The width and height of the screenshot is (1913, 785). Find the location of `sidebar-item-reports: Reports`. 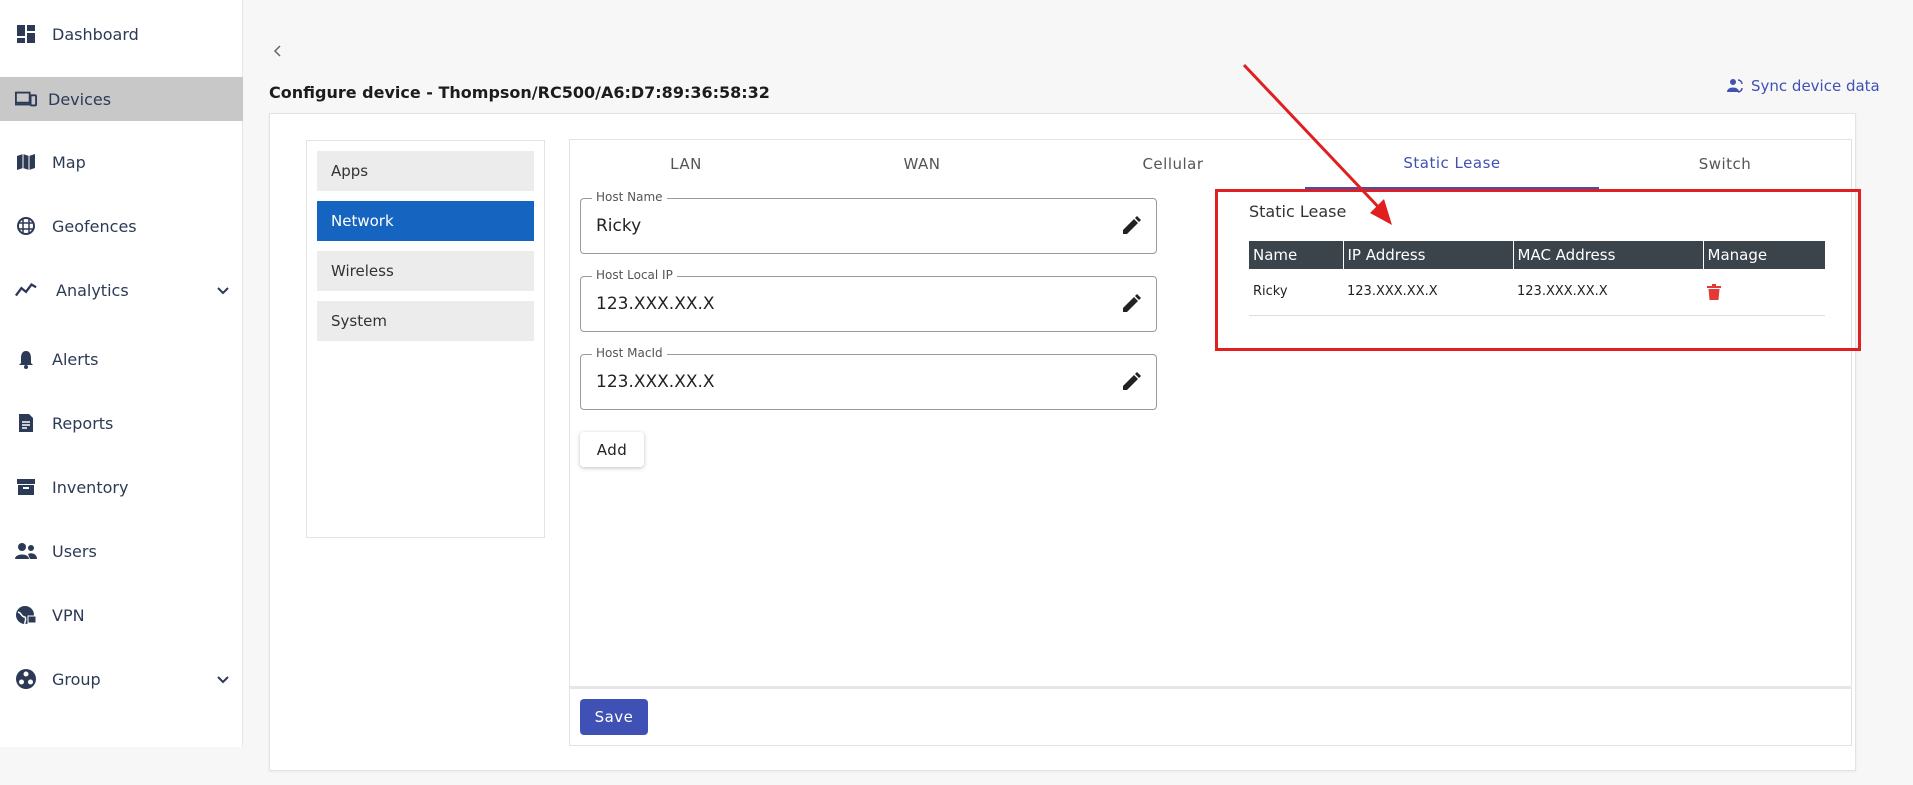

sidebar-item-reports: Reports is located at coordinates (121, 423).